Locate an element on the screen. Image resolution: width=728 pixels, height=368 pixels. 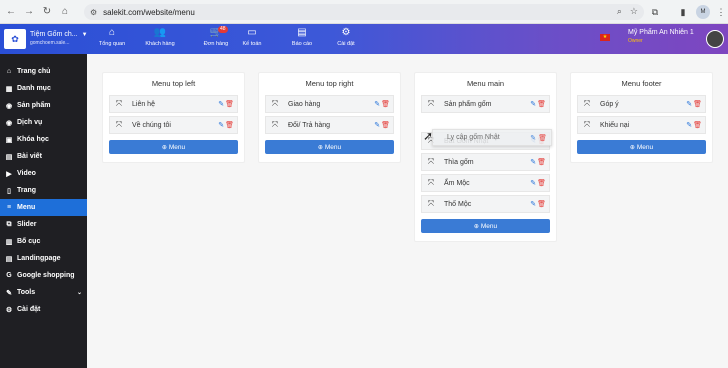
user-name: Mỹ Phẩm An Nhiên 1 is located at coordinates (661, 32).